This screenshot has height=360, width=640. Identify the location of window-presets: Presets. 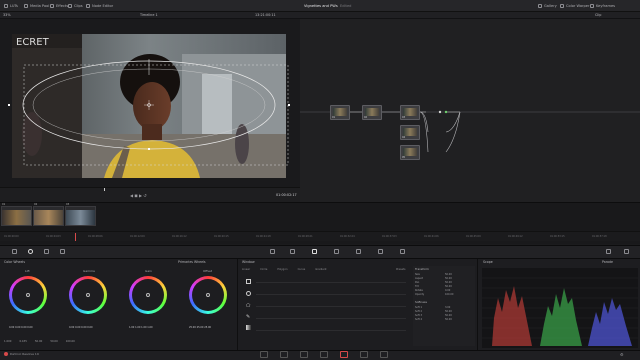
(400, 269).